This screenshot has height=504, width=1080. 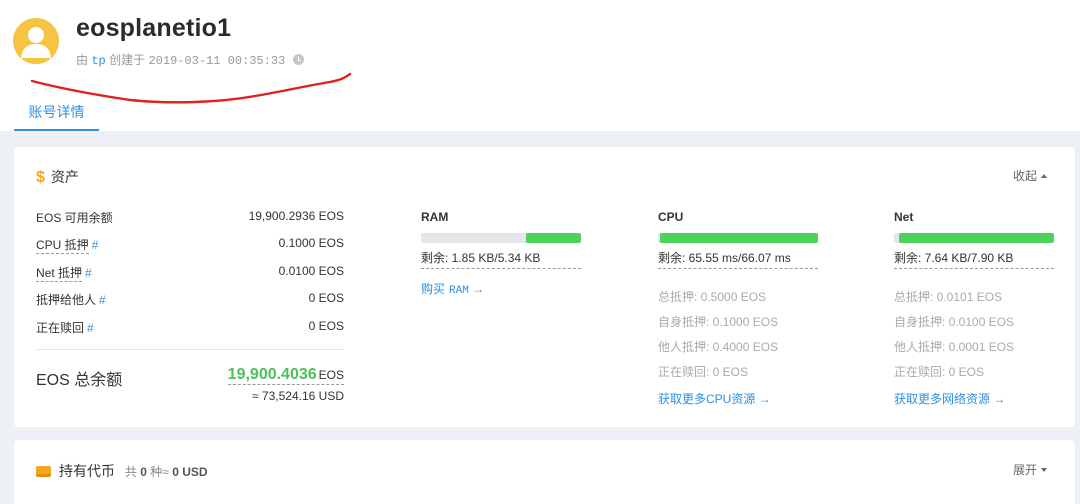 I want to click on net-title: Net, so click(x=904, y=217).